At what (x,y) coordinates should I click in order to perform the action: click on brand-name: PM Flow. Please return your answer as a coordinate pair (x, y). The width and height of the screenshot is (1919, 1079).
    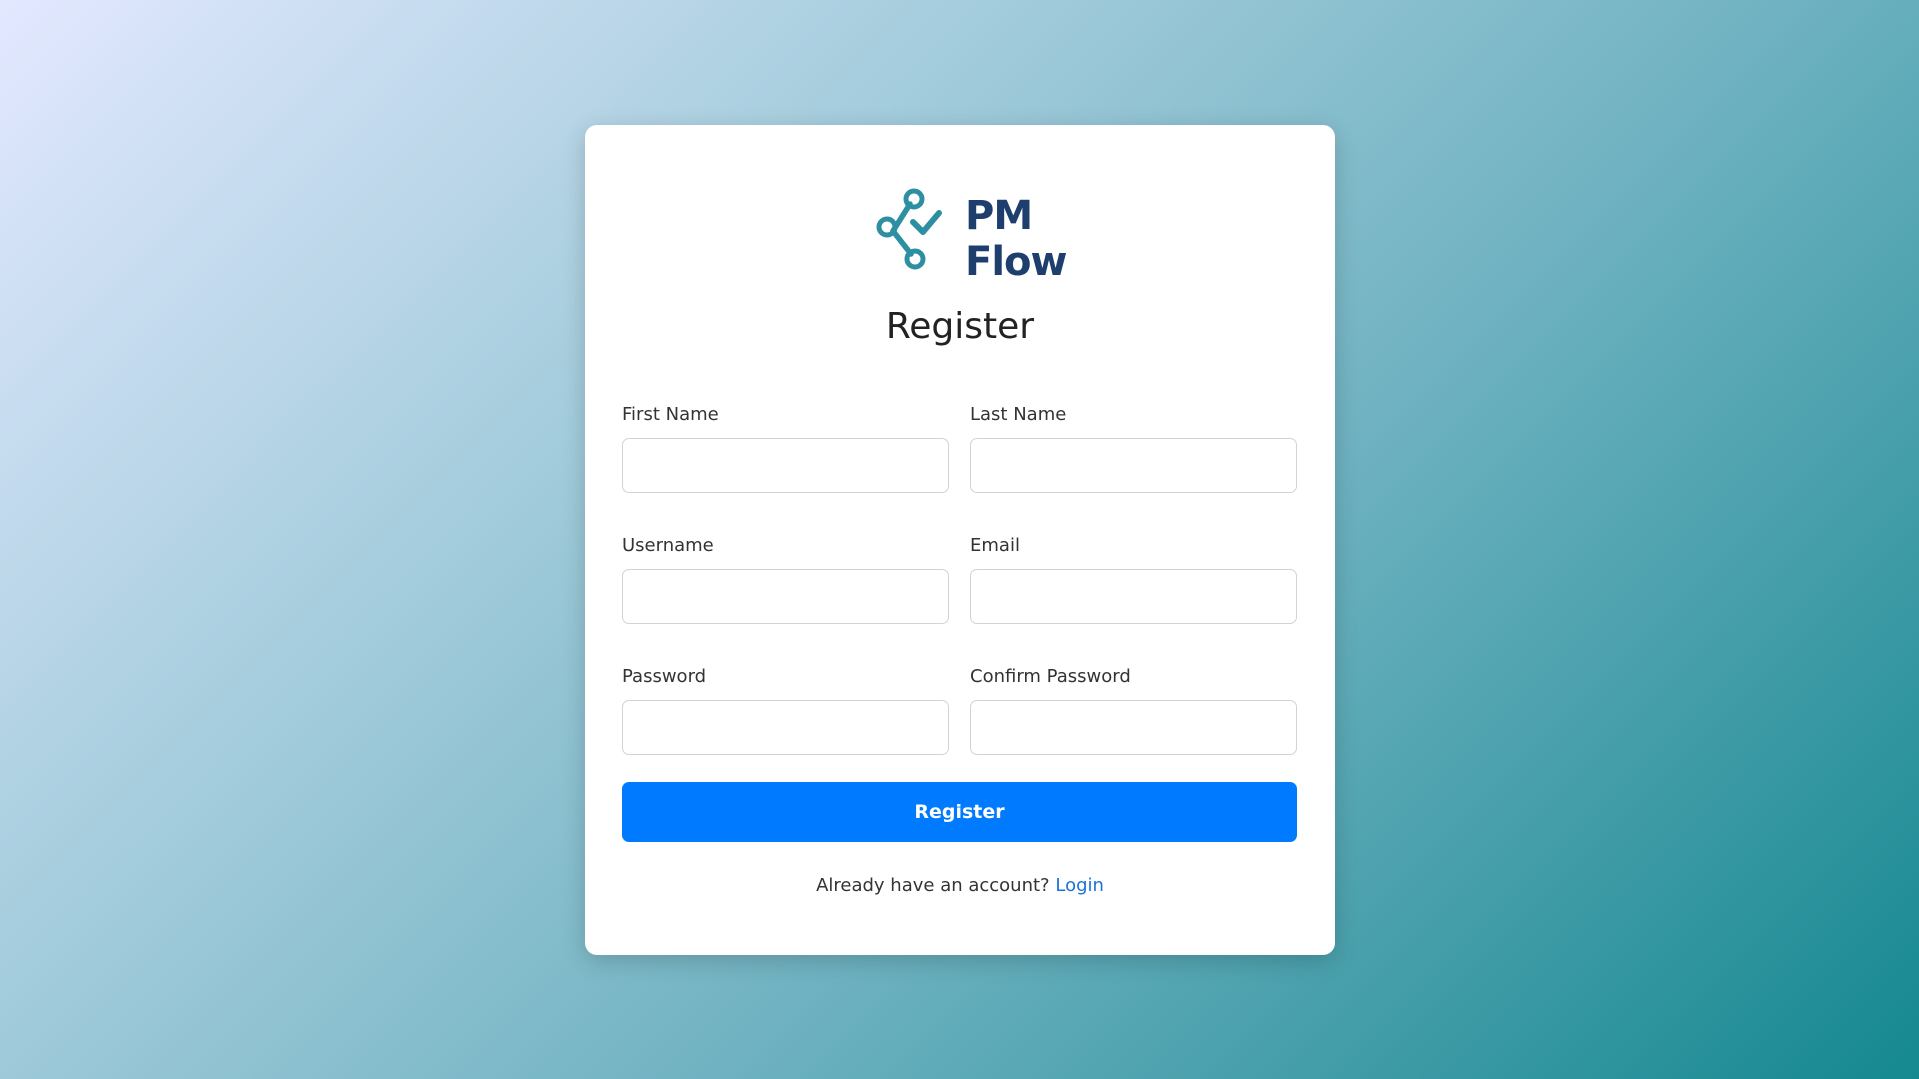
    Looking at the image, I should click on (1016, 239).